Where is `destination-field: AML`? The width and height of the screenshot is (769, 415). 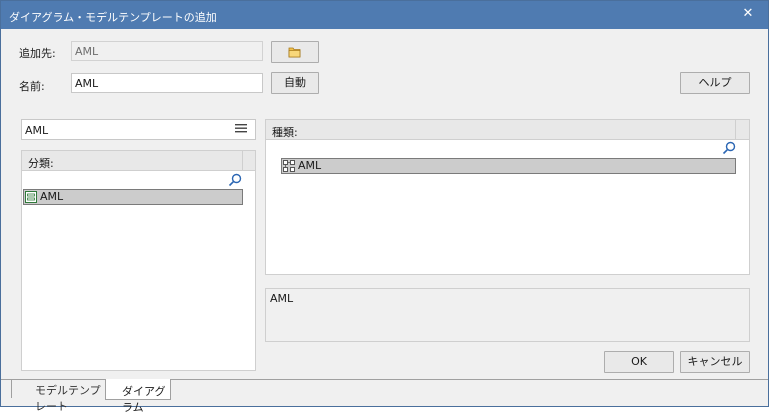 destination-field: AML is located at coordinates (167, 51).